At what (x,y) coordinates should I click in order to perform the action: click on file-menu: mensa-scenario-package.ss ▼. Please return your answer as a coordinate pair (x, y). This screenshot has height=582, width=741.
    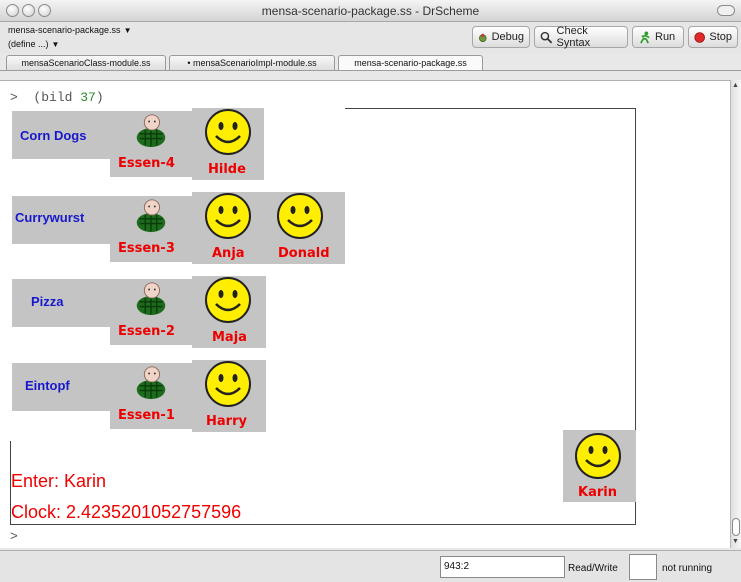
    Looking at the image, I should click on (69, 30).